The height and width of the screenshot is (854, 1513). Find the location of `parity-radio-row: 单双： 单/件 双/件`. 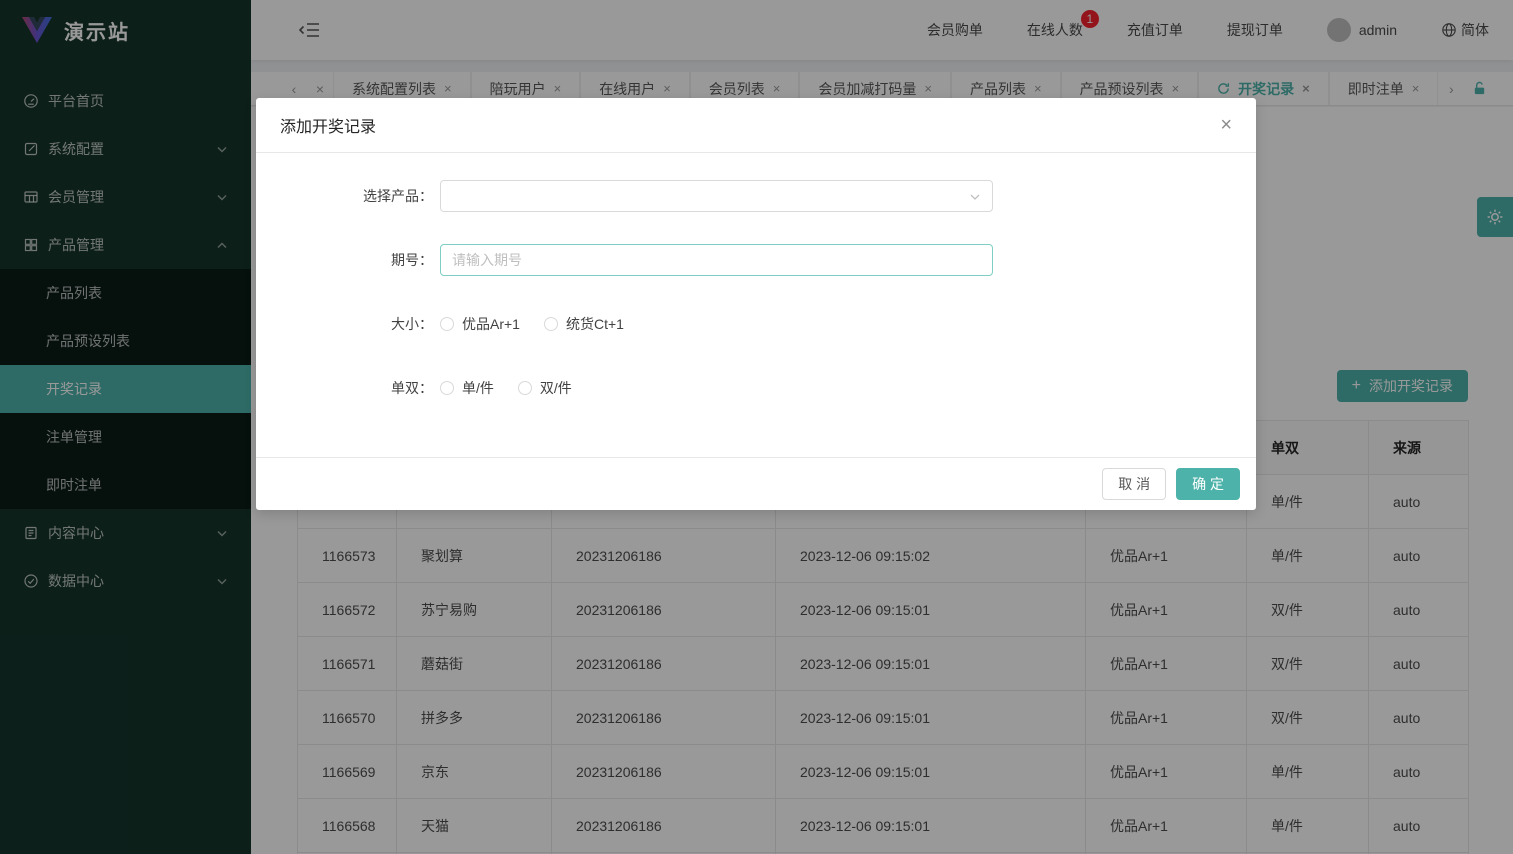

parity-radio-row: 单双： 单/件 双/件 is located at coordinates (756, 388).